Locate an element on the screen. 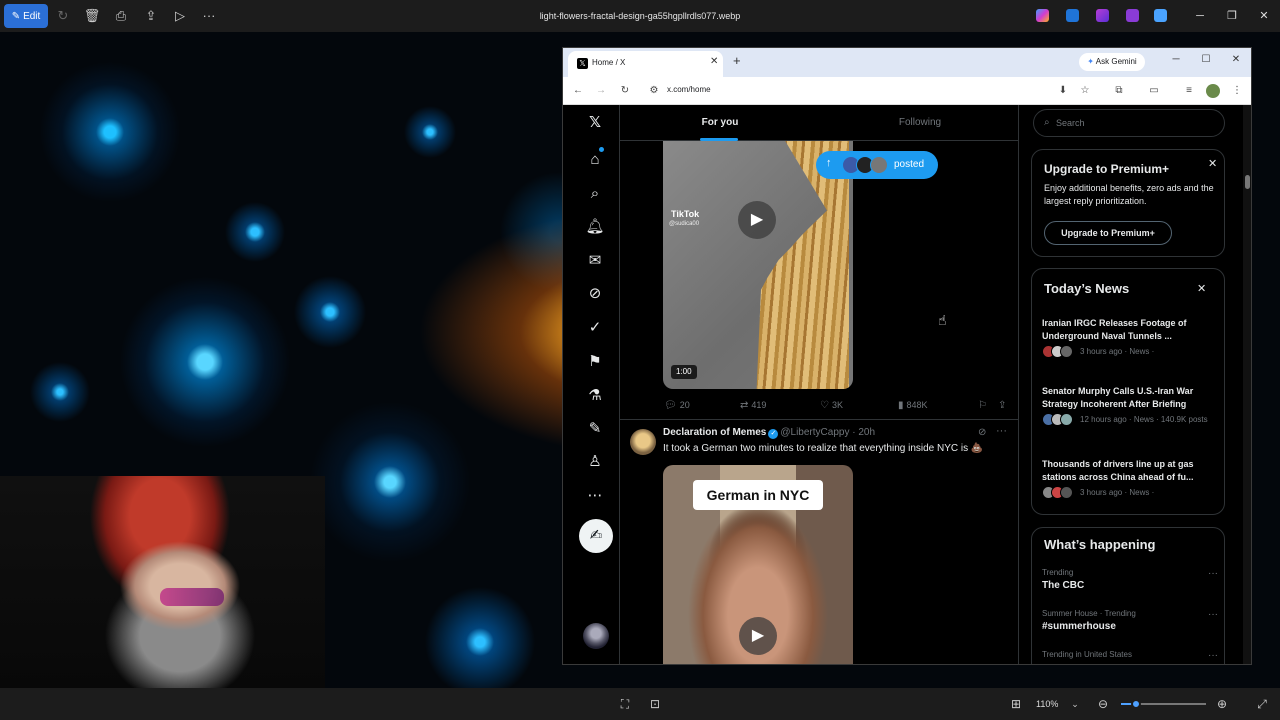 The height and width of the screenshot is (720, 1280). browser-minimize-icon: ─ is located at coordinates (1176, 59).